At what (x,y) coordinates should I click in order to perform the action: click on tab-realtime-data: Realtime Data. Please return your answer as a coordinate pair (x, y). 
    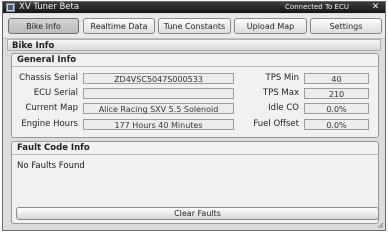
    Looking at the image, I should click on (119, 26).